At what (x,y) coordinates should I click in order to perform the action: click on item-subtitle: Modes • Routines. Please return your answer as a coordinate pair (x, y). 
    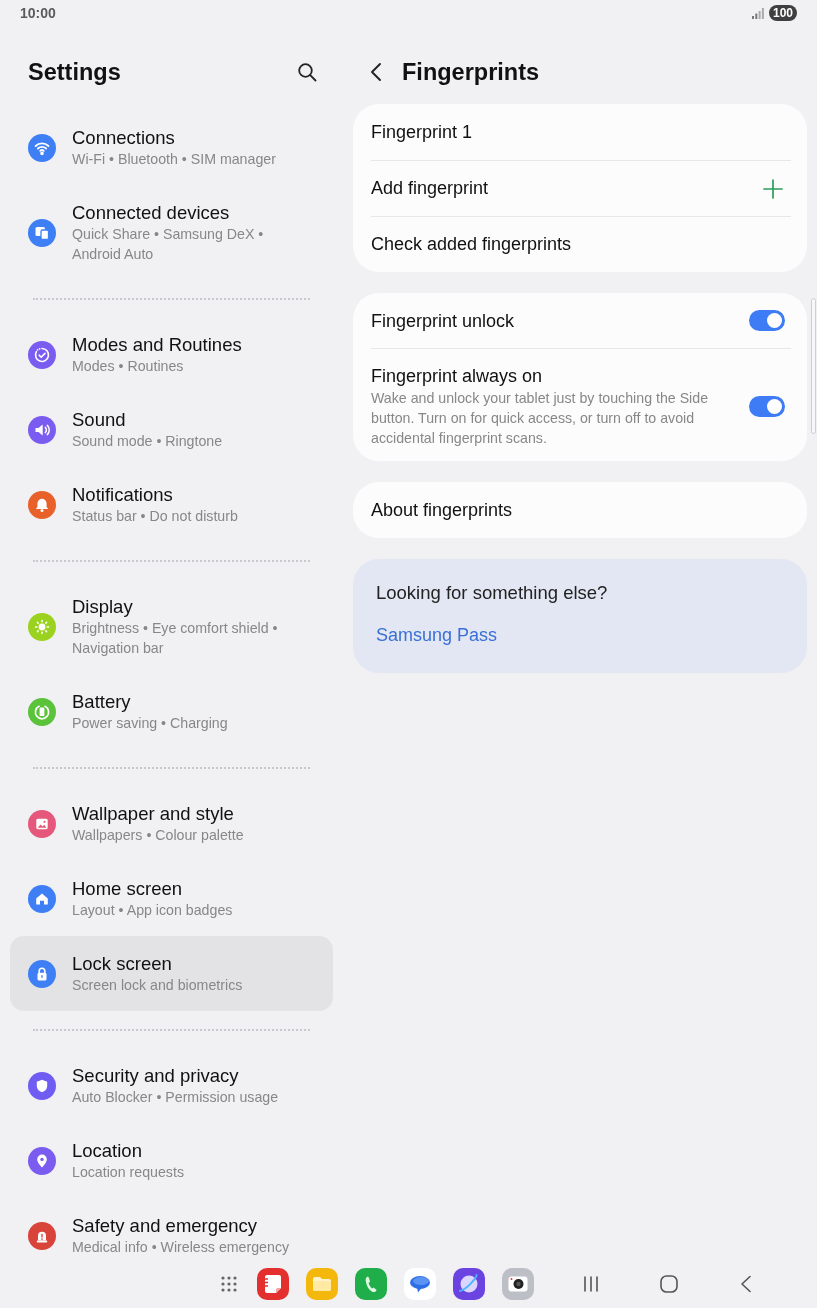
    Looking at the image, I should click on (128, 366).